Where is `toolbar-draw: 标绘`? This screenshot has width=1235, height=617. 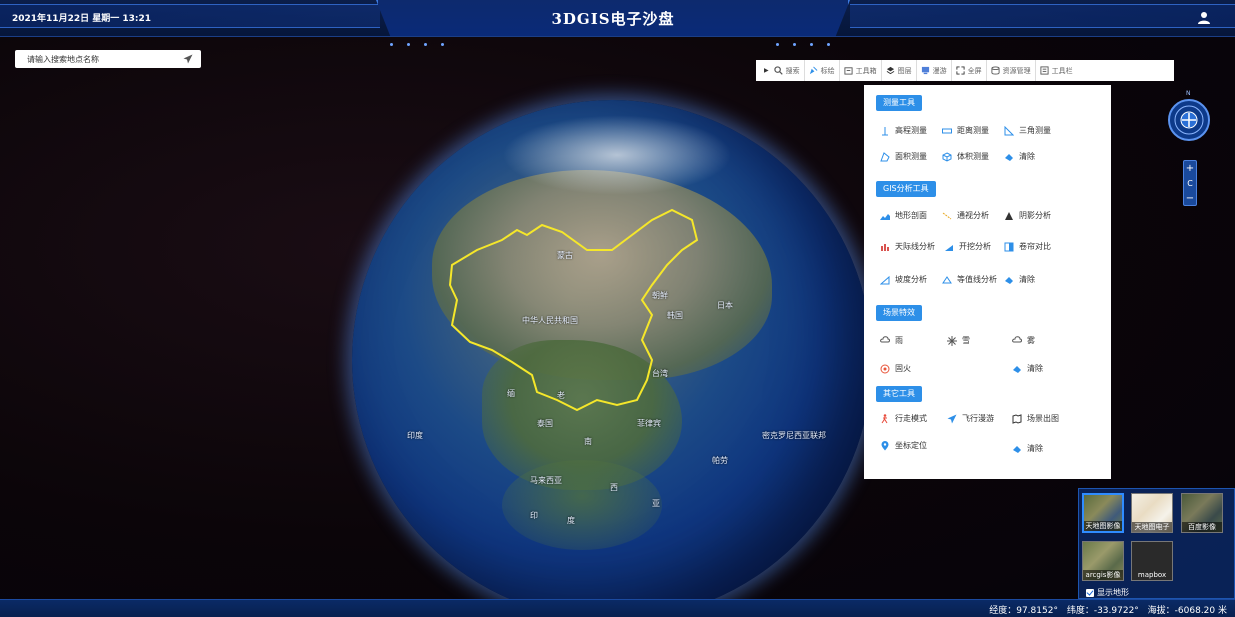 toolbar-draw: 标绘 is located at coordinates (822, 70).